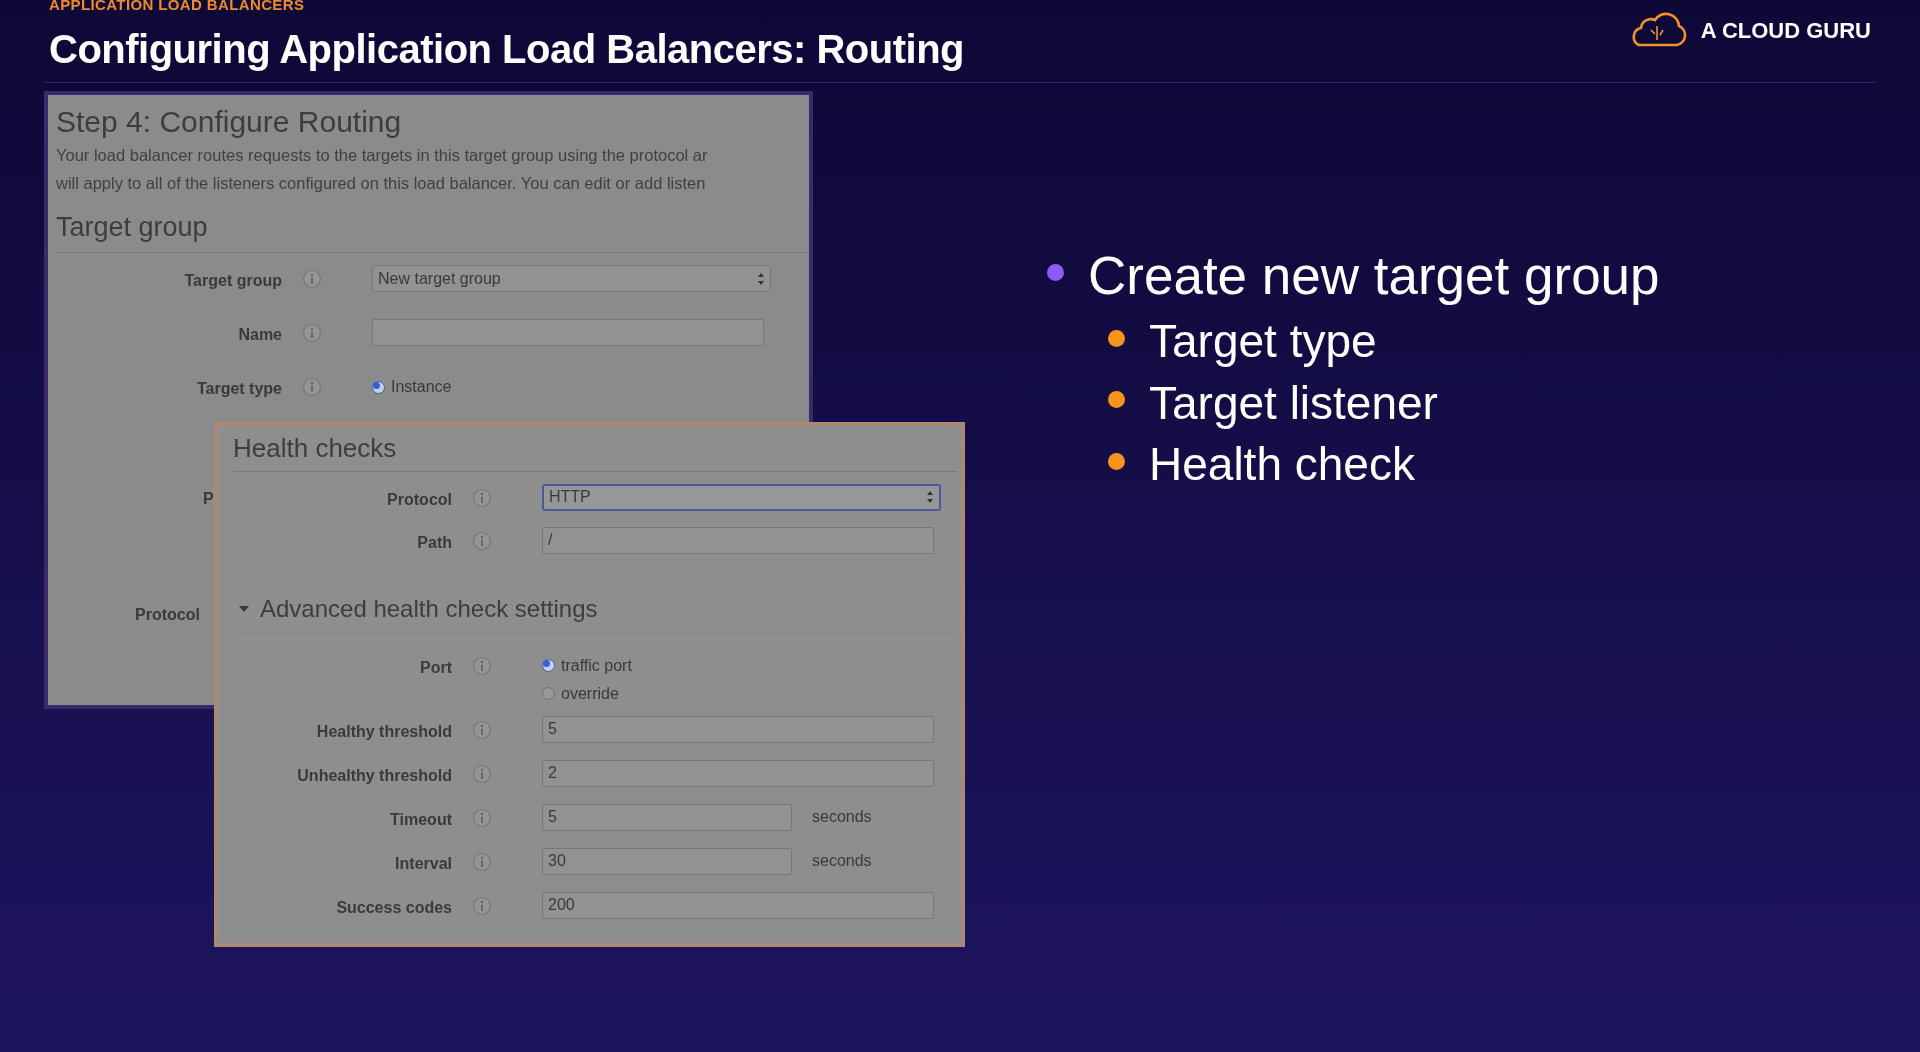  I want to click on field-label: Name, so click(259, 335).